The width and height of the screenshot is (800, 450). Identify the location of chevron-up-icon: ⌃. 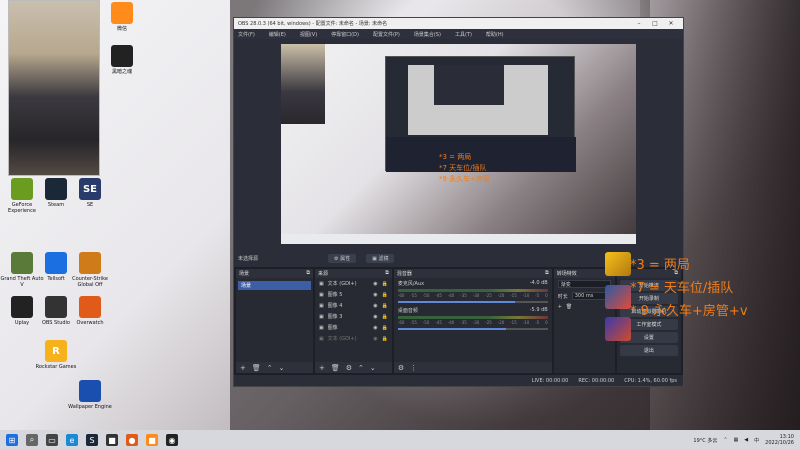
(725, 440).